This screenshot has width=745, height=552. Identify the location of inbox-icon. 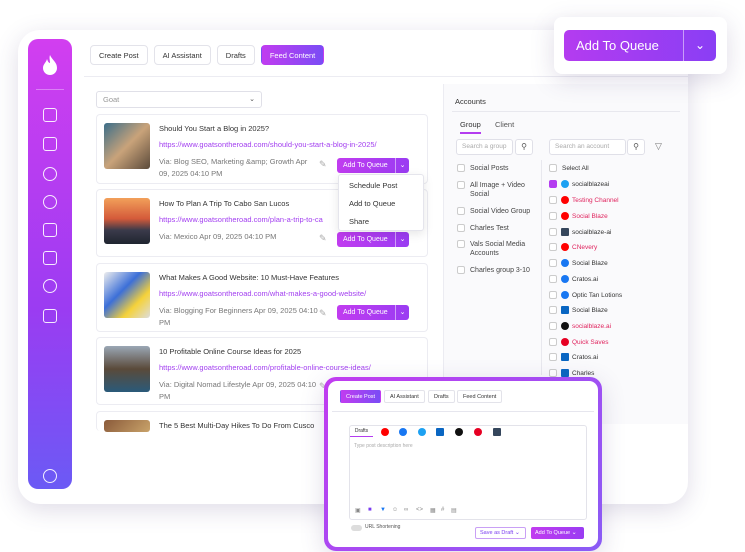
(50, 258).